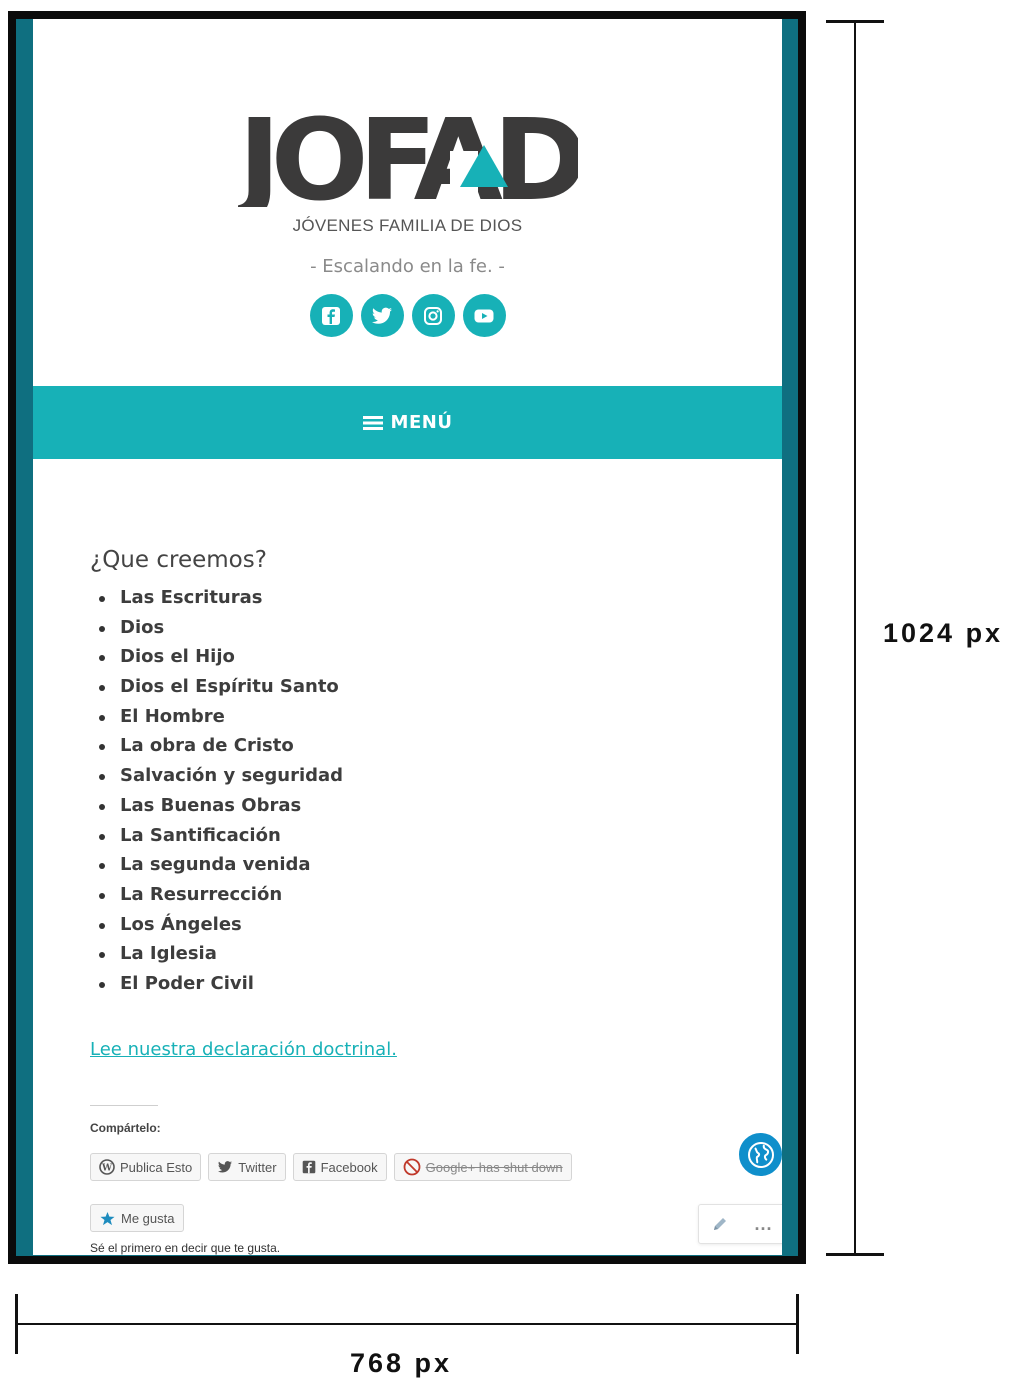 Image resolution: width=1019 pixels, height=1384 pixels. I want to click on youtube-icon, so click(484, 315).